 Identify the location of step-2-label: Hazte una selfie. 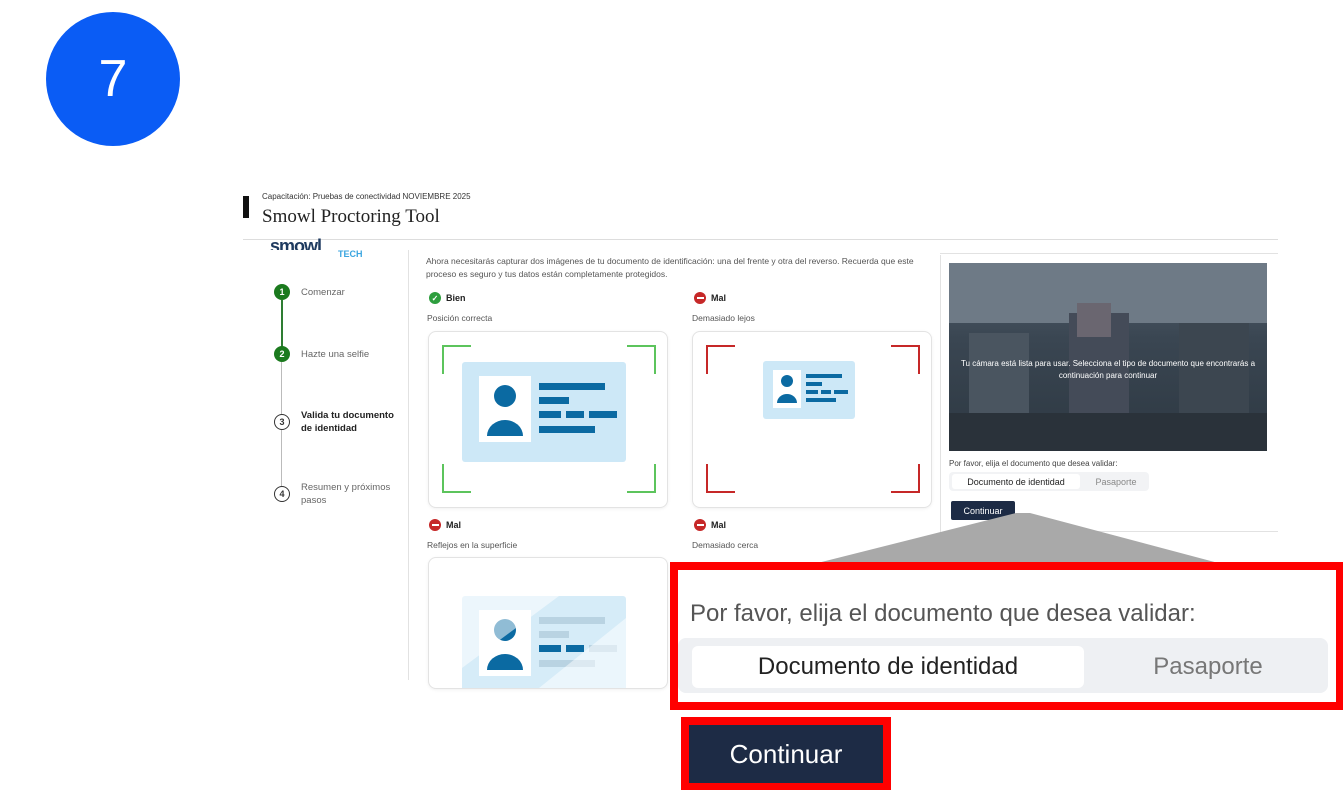
(335, 354).